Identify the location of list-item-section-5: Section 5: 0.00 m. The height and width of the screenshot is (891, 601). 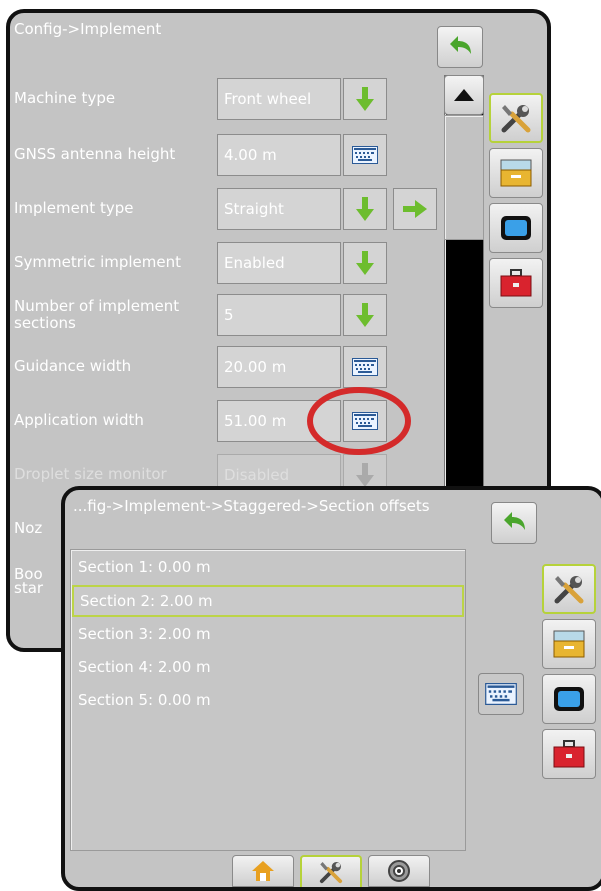
(268, 700).